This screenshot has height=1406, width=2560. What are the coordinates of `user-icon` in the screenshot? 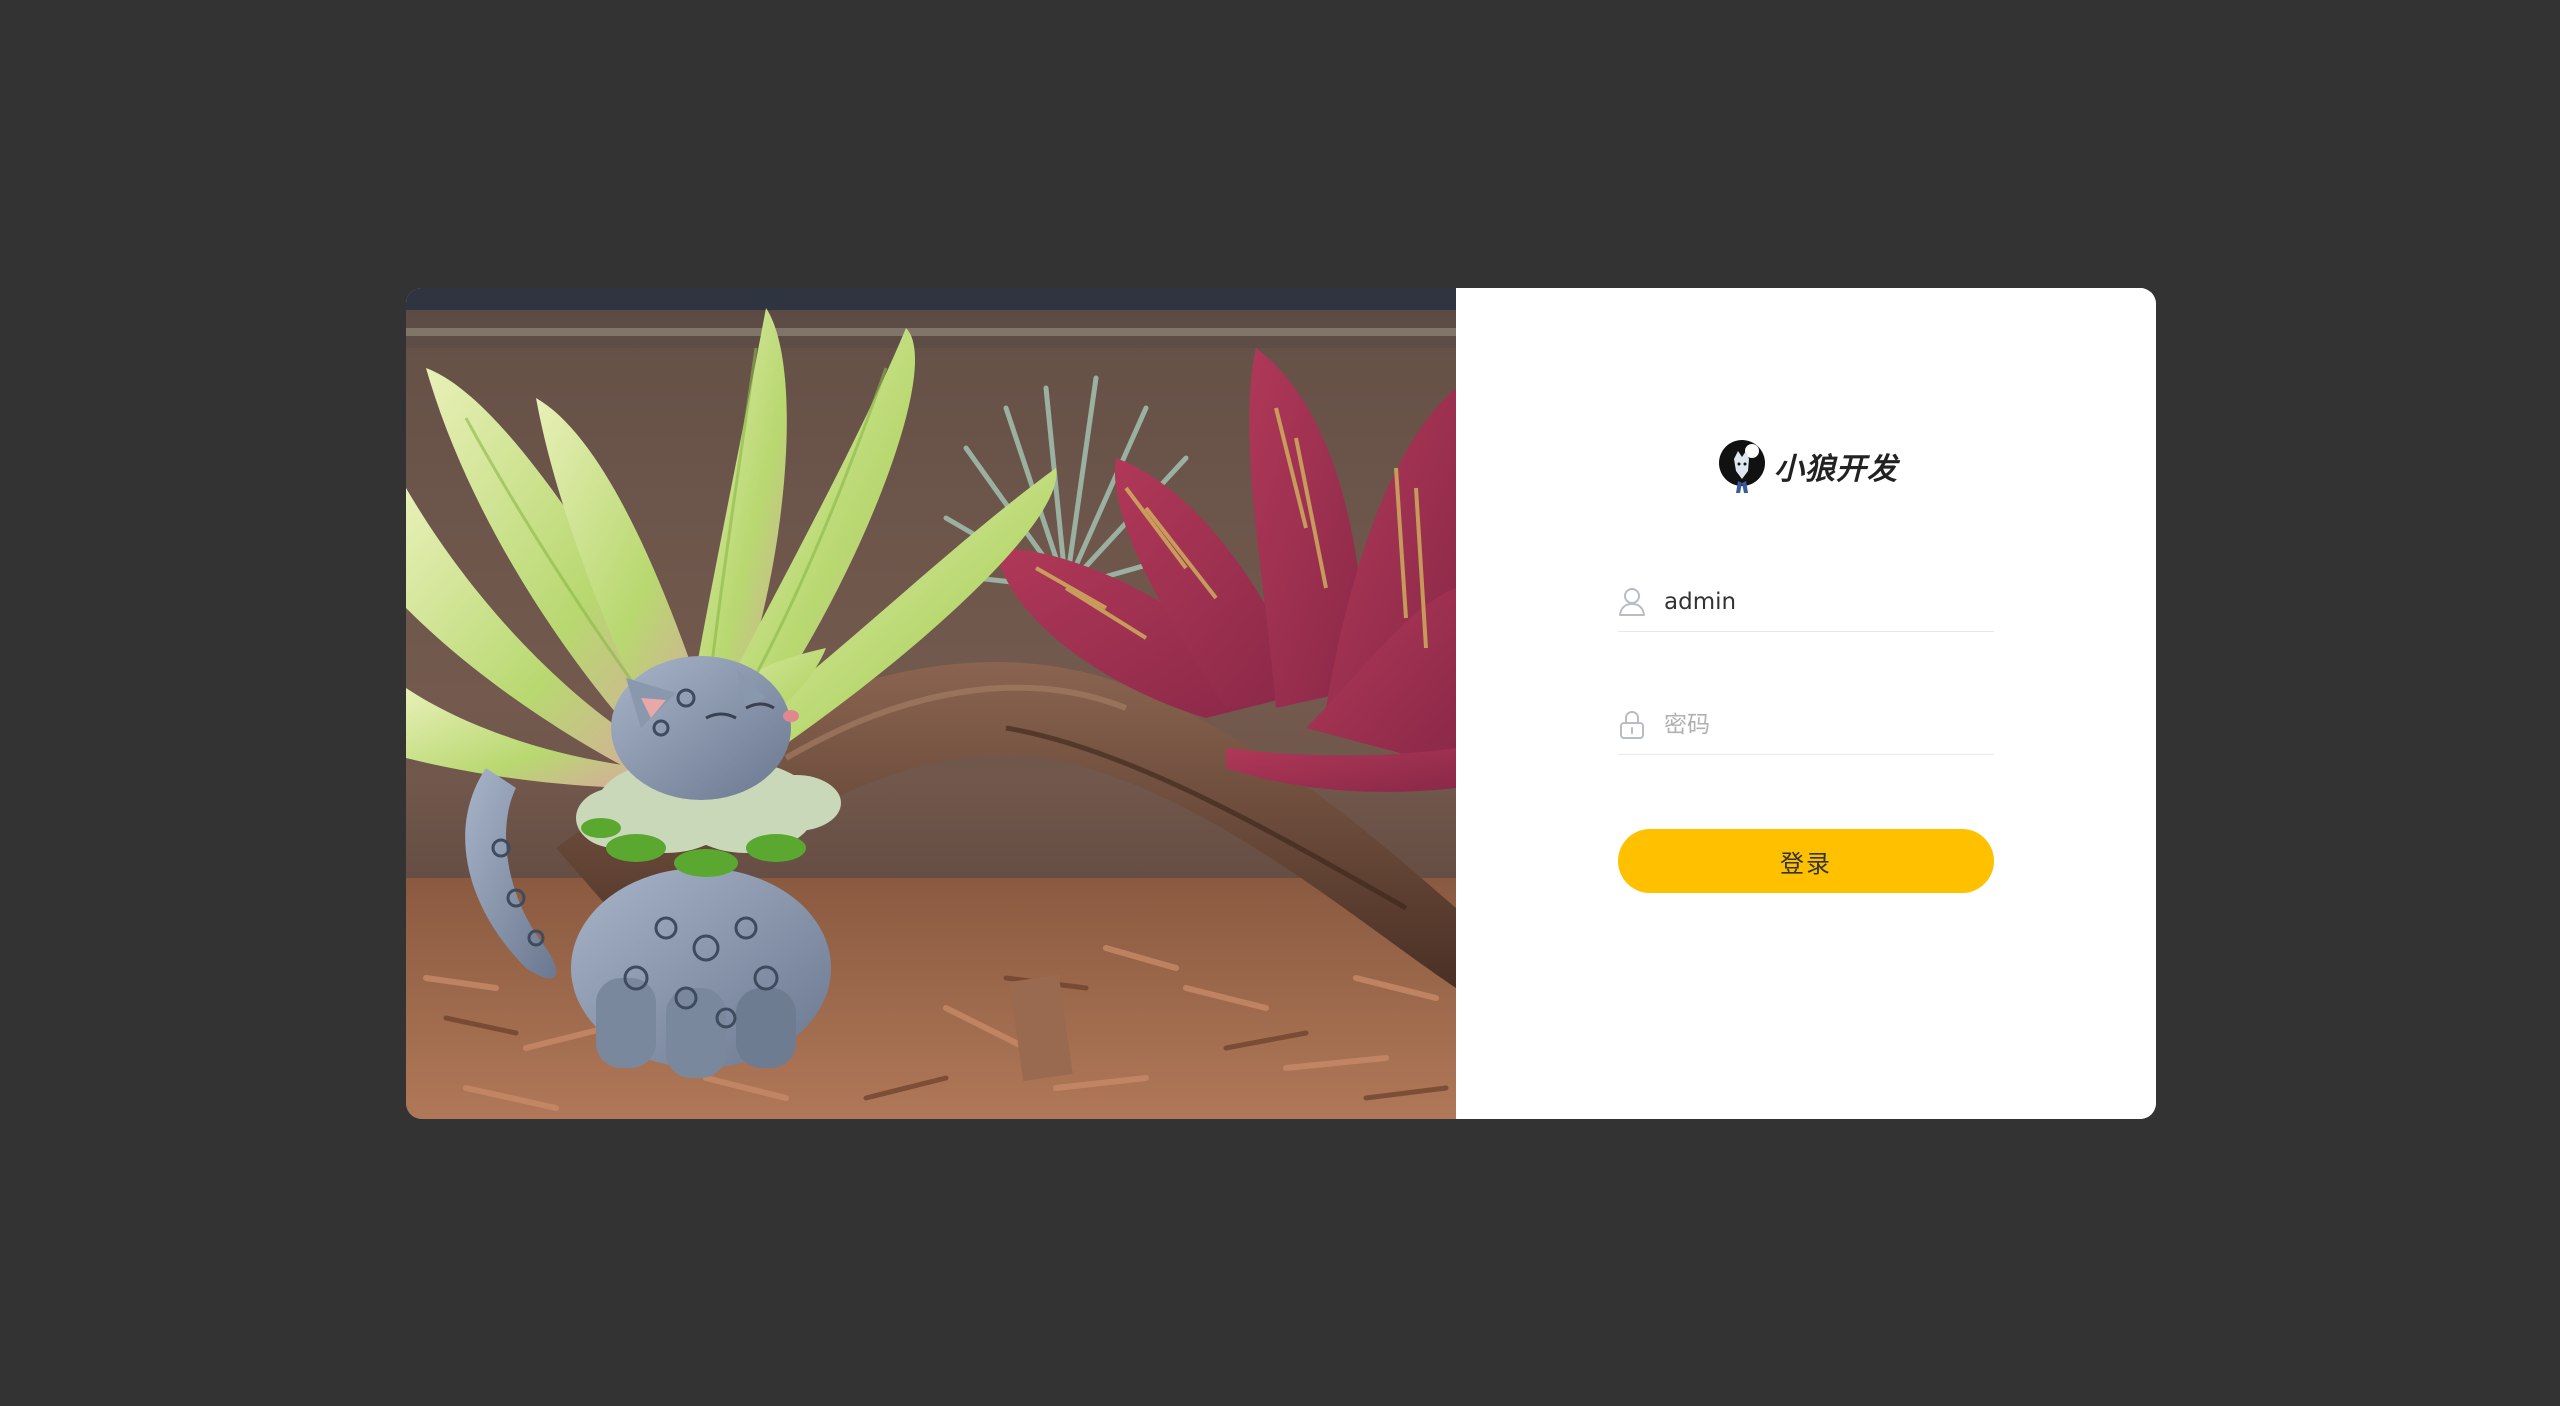 It's located at (1632, 602).